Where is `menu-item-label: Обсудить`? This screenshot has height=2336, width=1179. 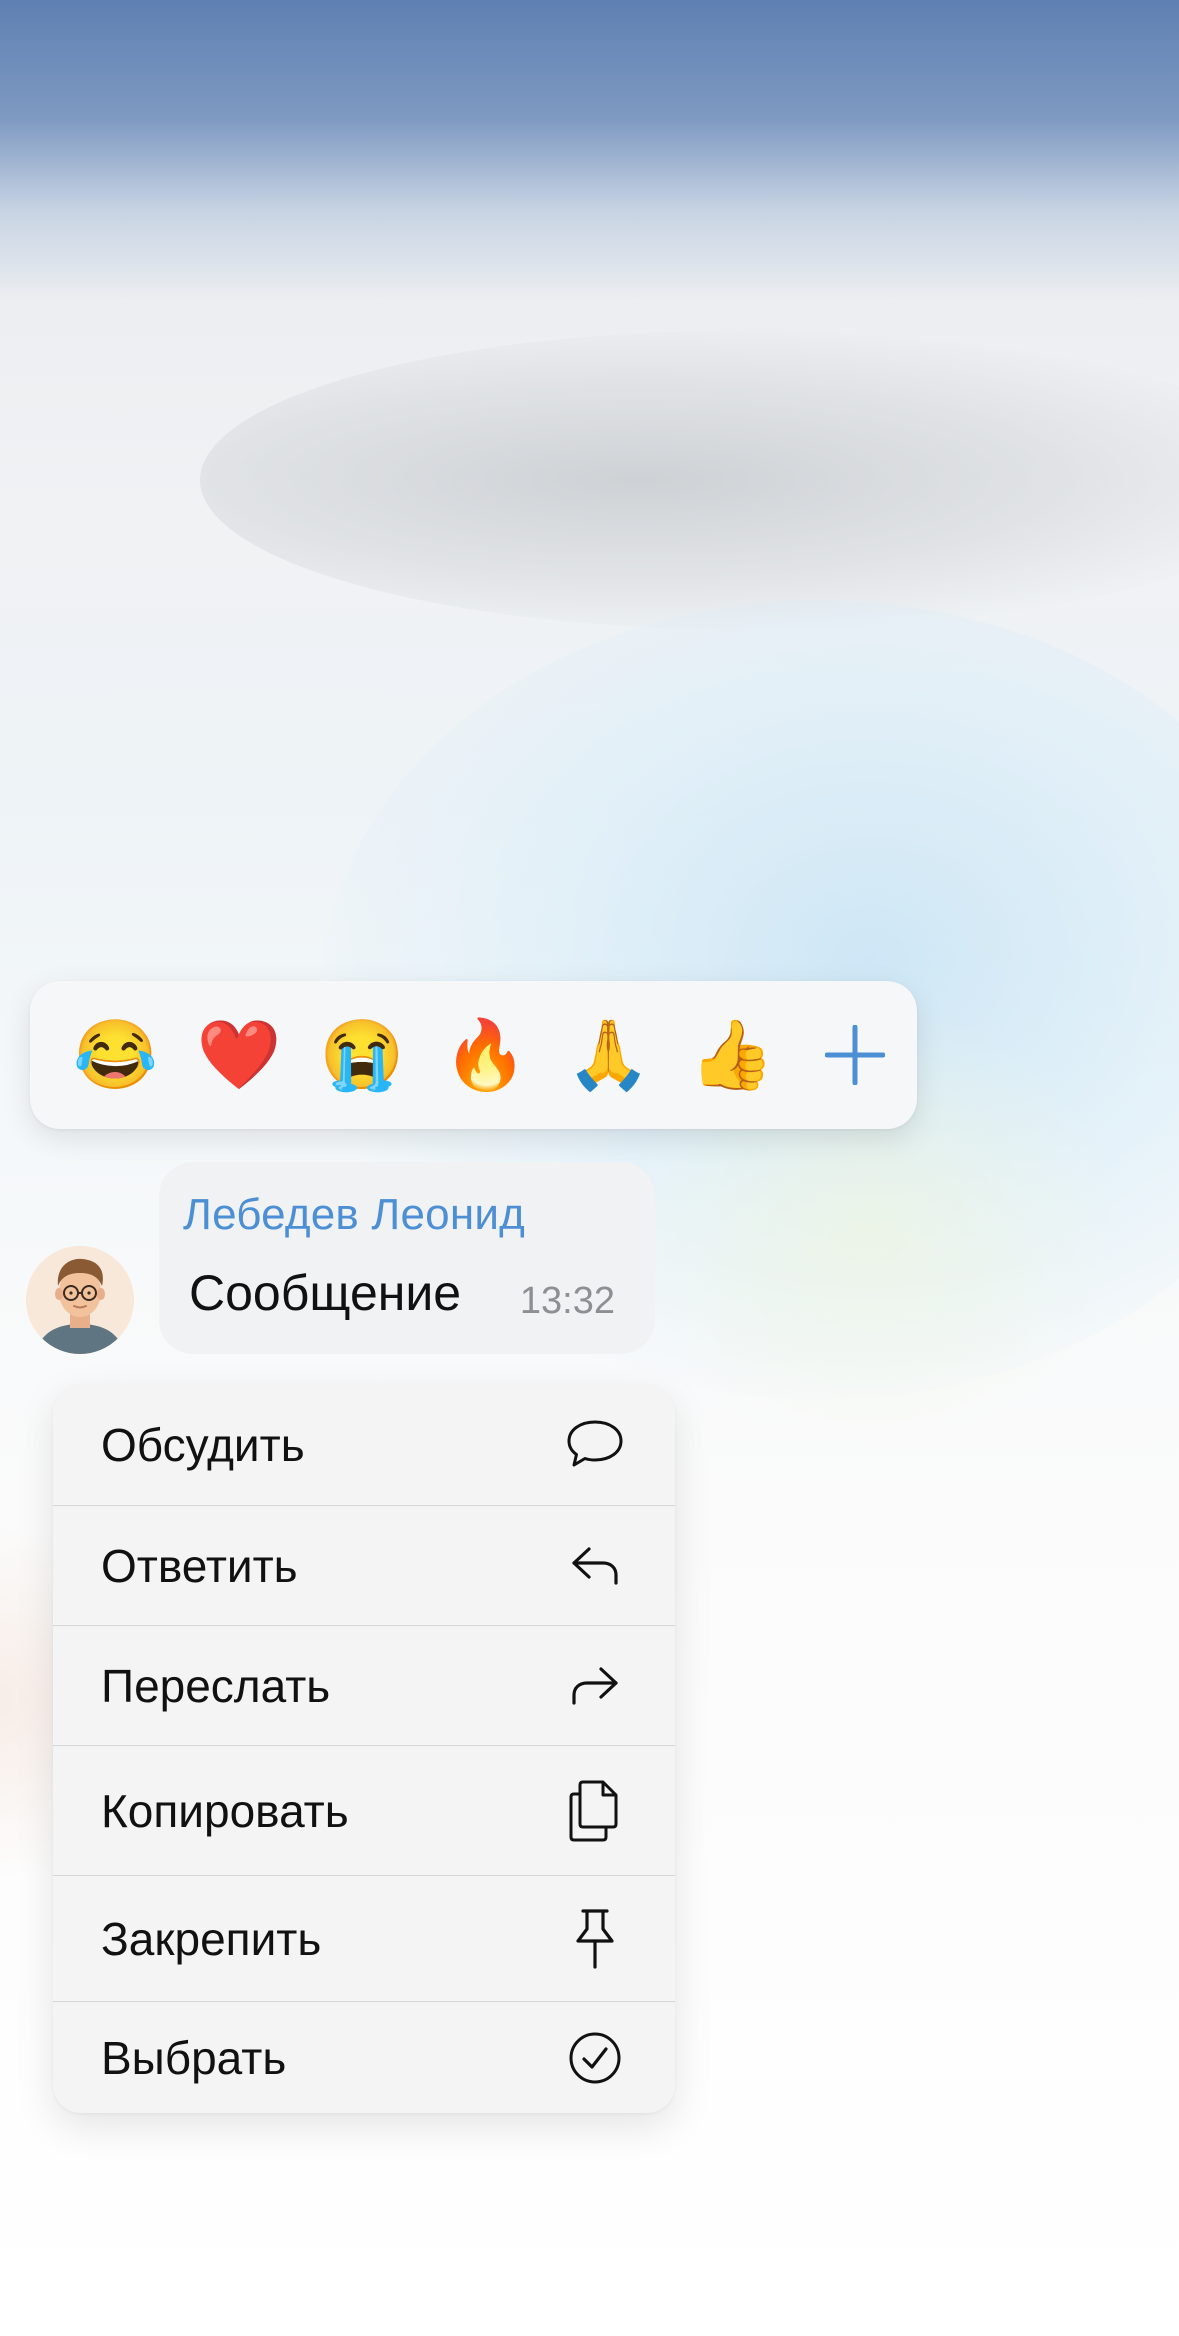
menu-item-label: Обсудить is located at coordinates (203, 1445).